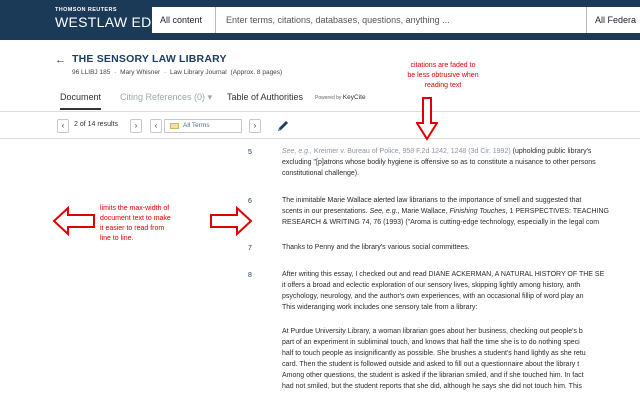  Describe the element at coordinates (96, 124) in the screenshot. I see `results-counter: 2 of 14 results` at that location.